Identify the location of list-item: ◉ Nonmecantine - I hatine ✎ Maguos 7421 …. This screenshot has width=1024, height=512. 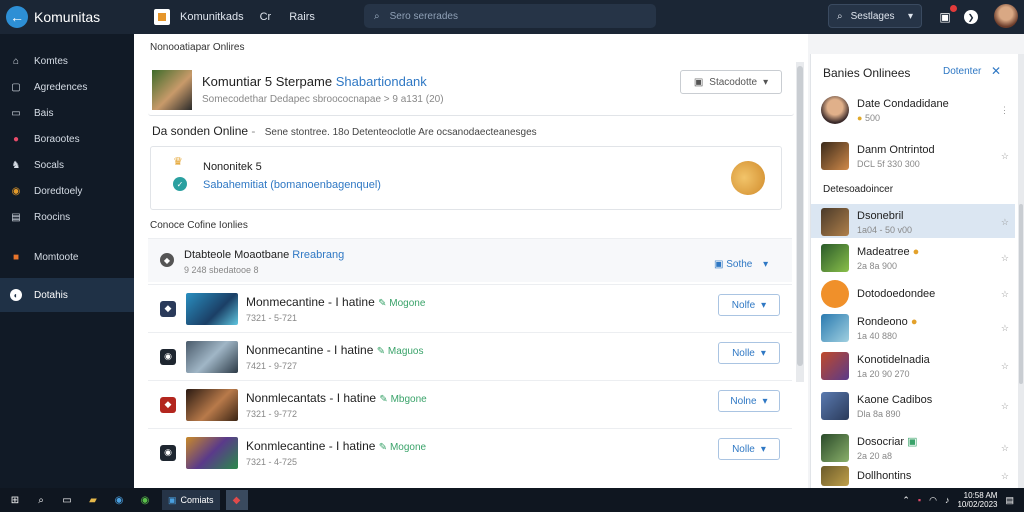
(470, 356).